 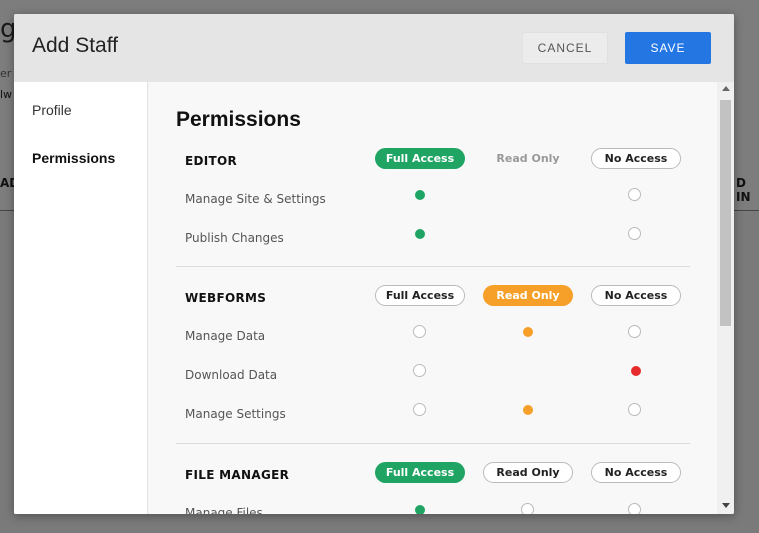 I want to click on webforms-no-access-toggle: No Access, so click(x=636, y=295).